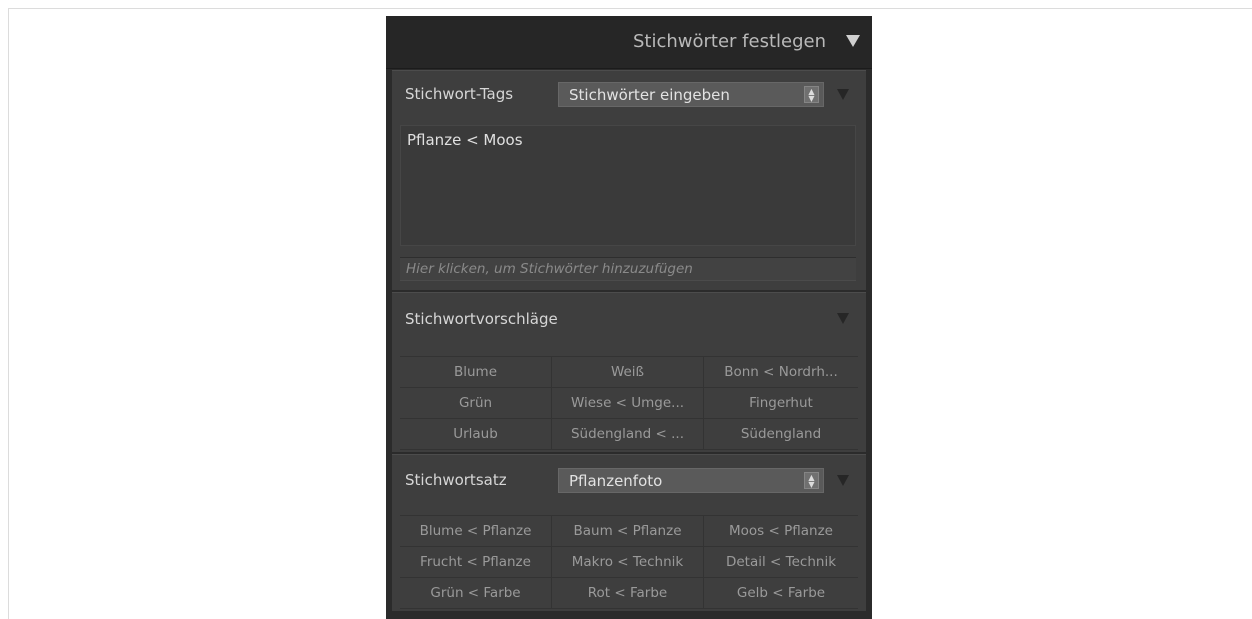 This screenshot has width=1252, height=619. I want to click on keyword-suggestions-title: Stichwortvorschläge, so click(481, 319).